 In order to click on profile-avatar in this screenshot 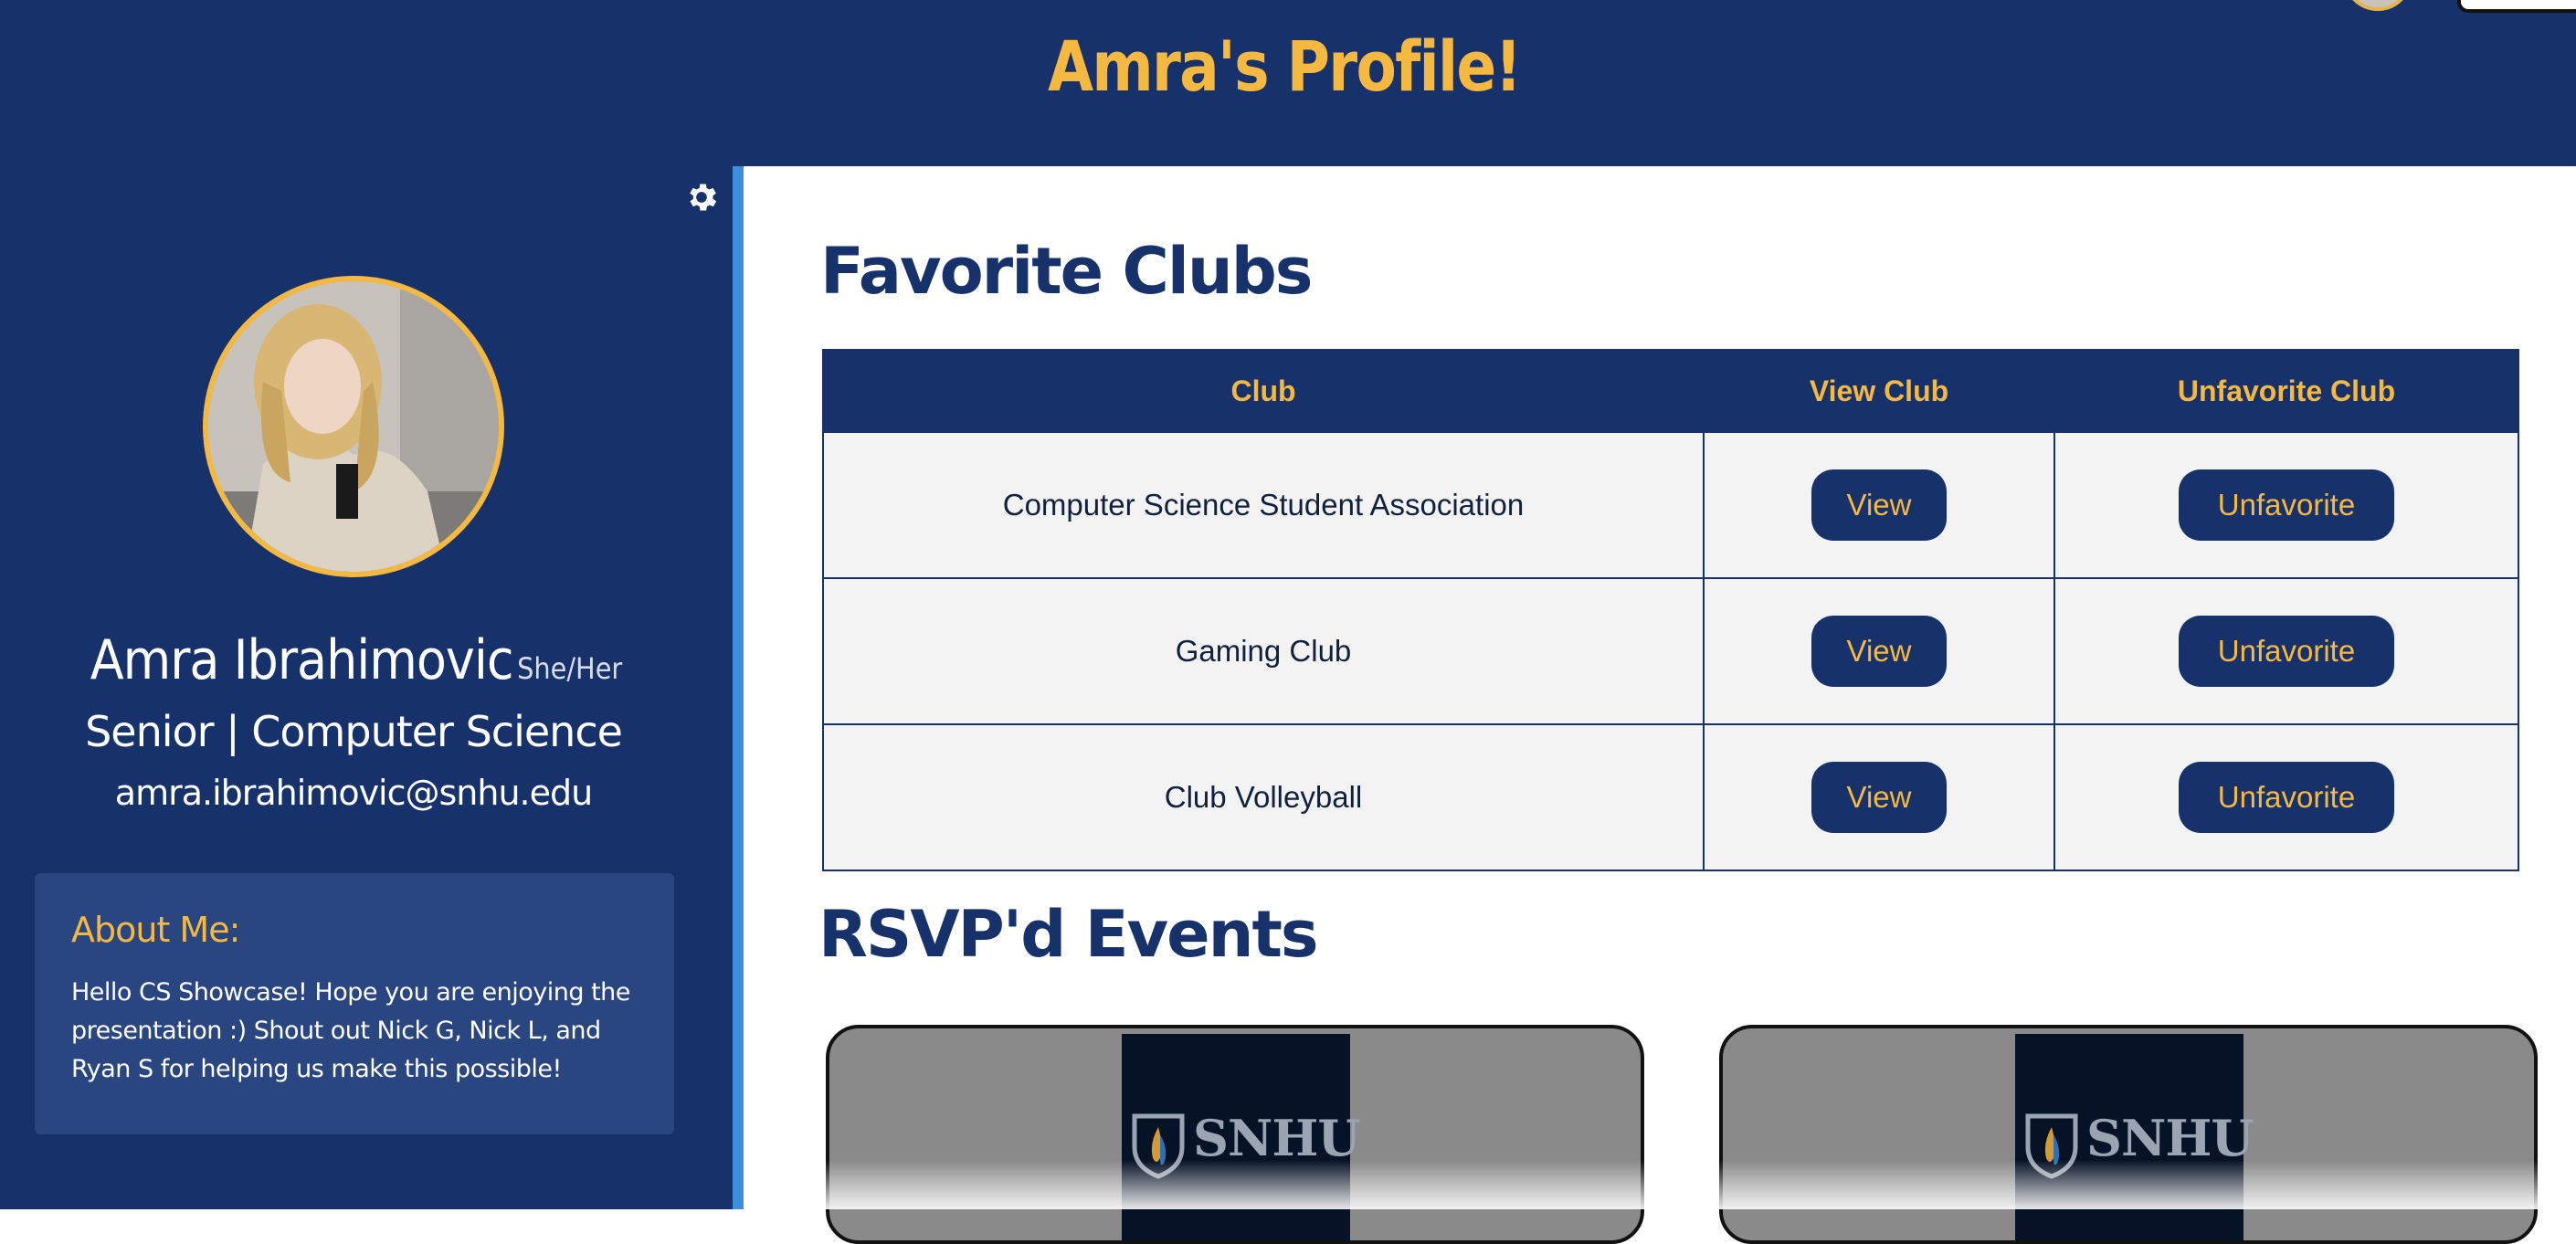, I will do `click(353, 427)`.